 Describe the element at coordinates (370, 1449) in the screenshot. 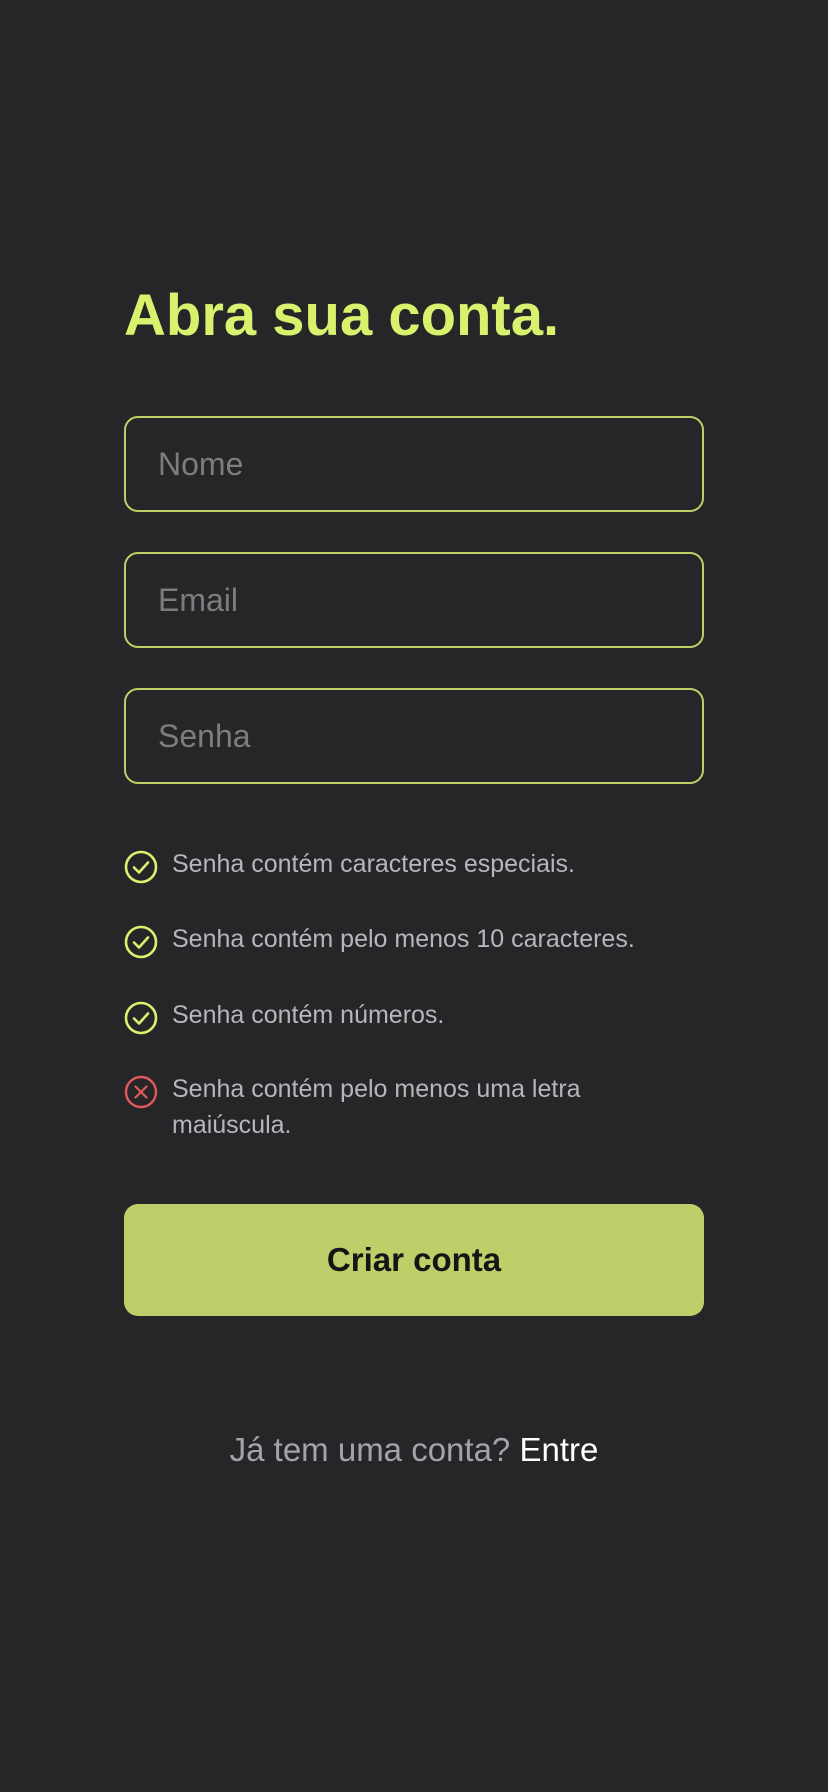

I see `login-question: Já tem uma conta?` at that location.